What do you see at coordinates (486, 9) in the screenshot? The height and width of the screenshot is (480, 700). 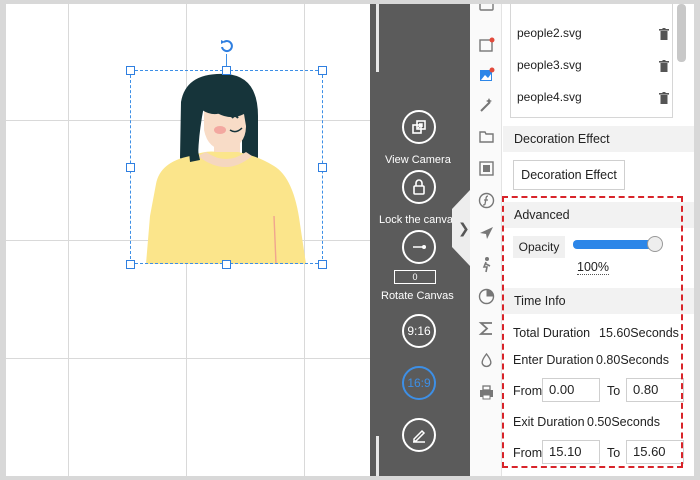 I see `comment-icon` at bounding box center [486, 9].